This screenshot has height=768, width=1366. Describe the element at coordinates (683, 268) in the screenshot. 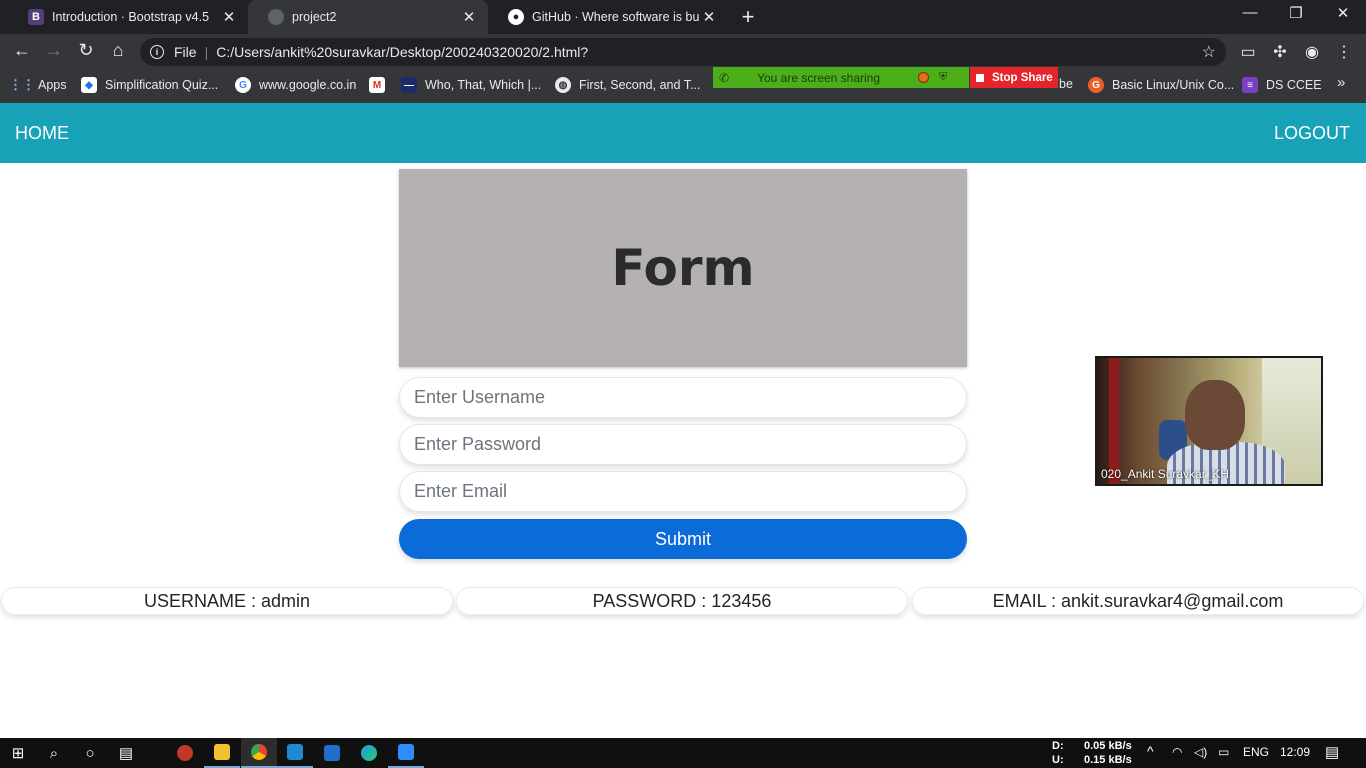

I see `form-title: Form` at that location.